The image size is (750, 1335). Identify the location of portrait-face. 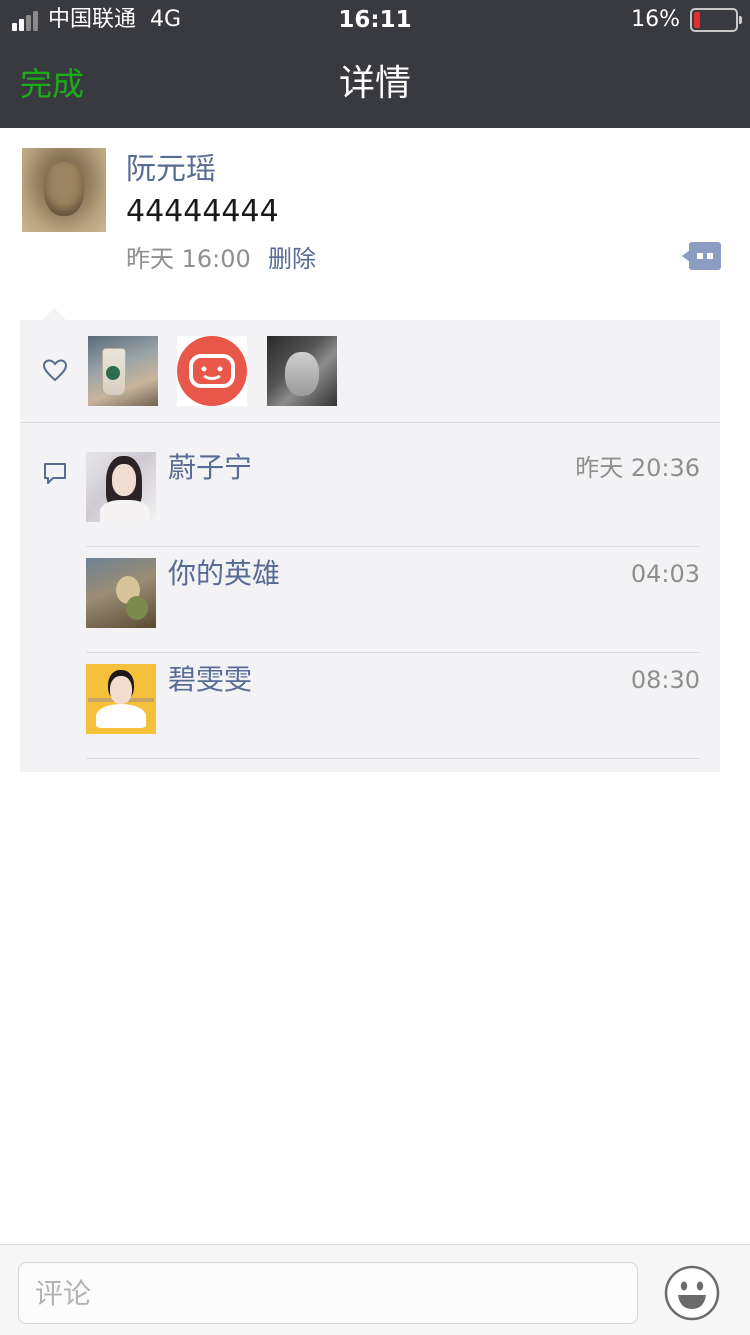
(302, 374).